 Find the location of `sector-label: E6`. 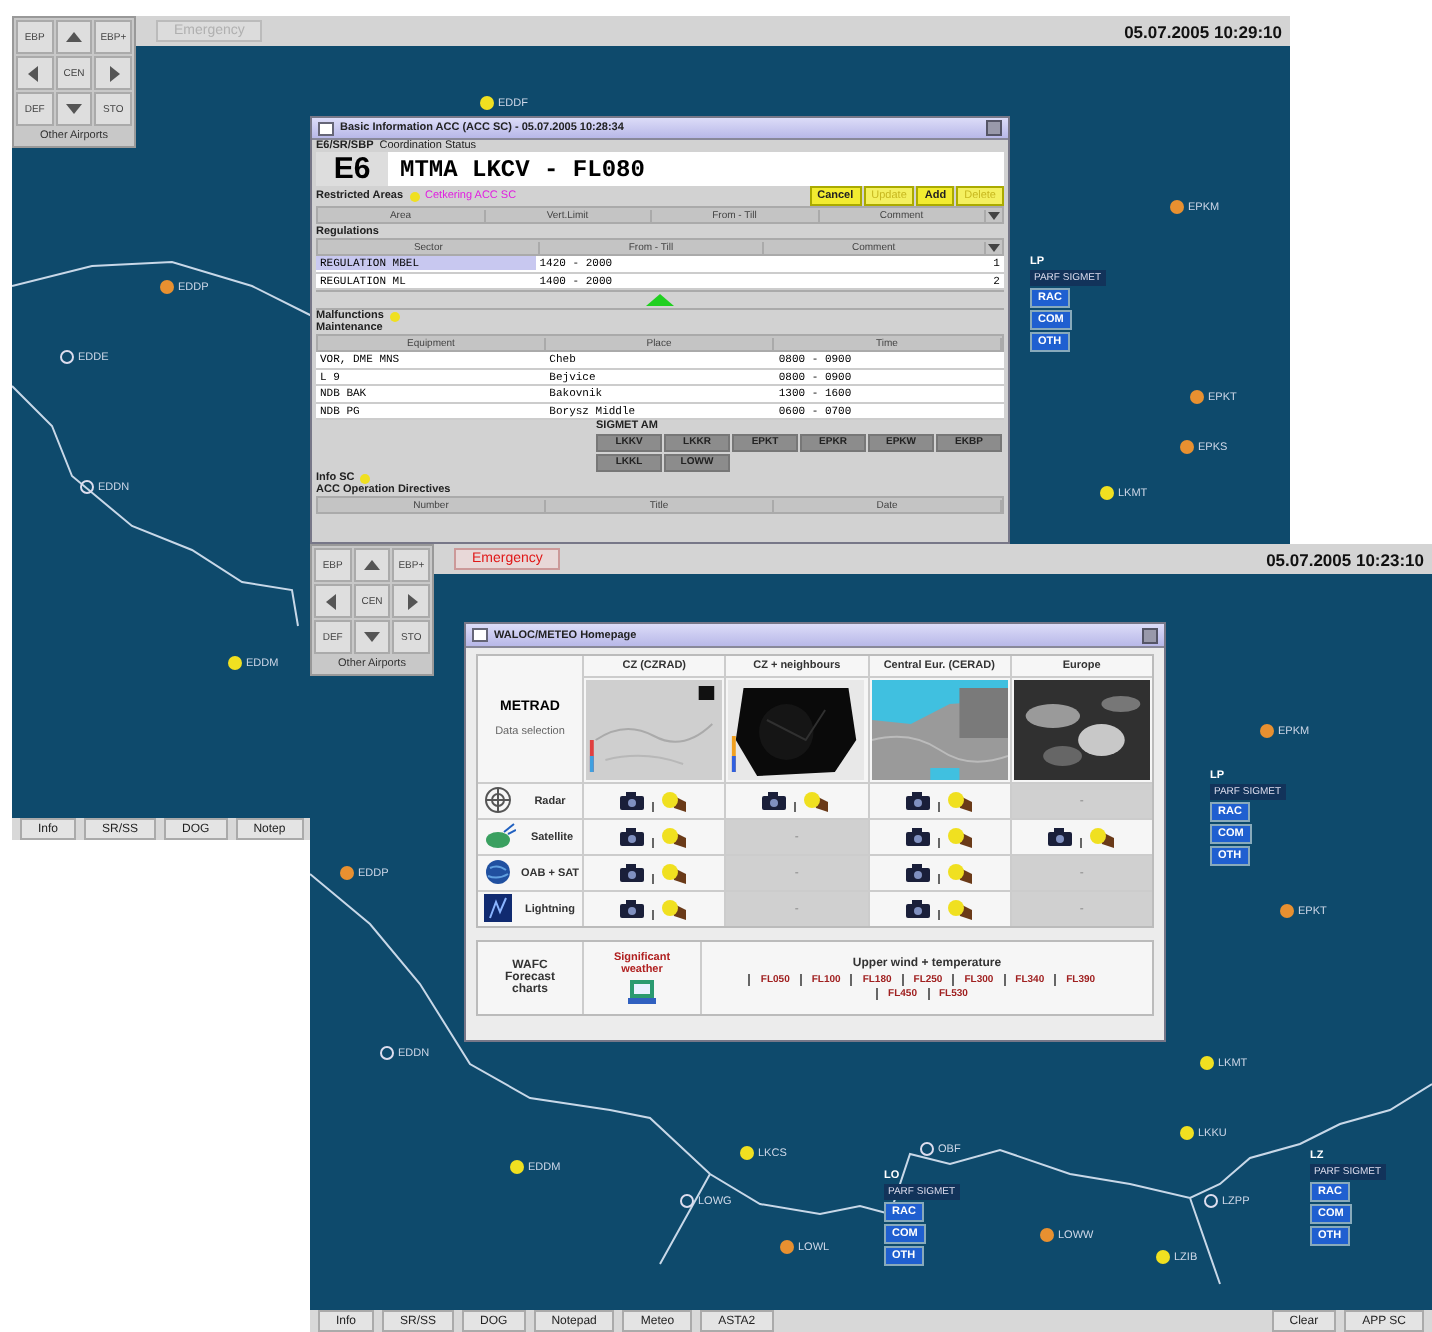

sector-label: E6 is located at coordinates (352, 169).